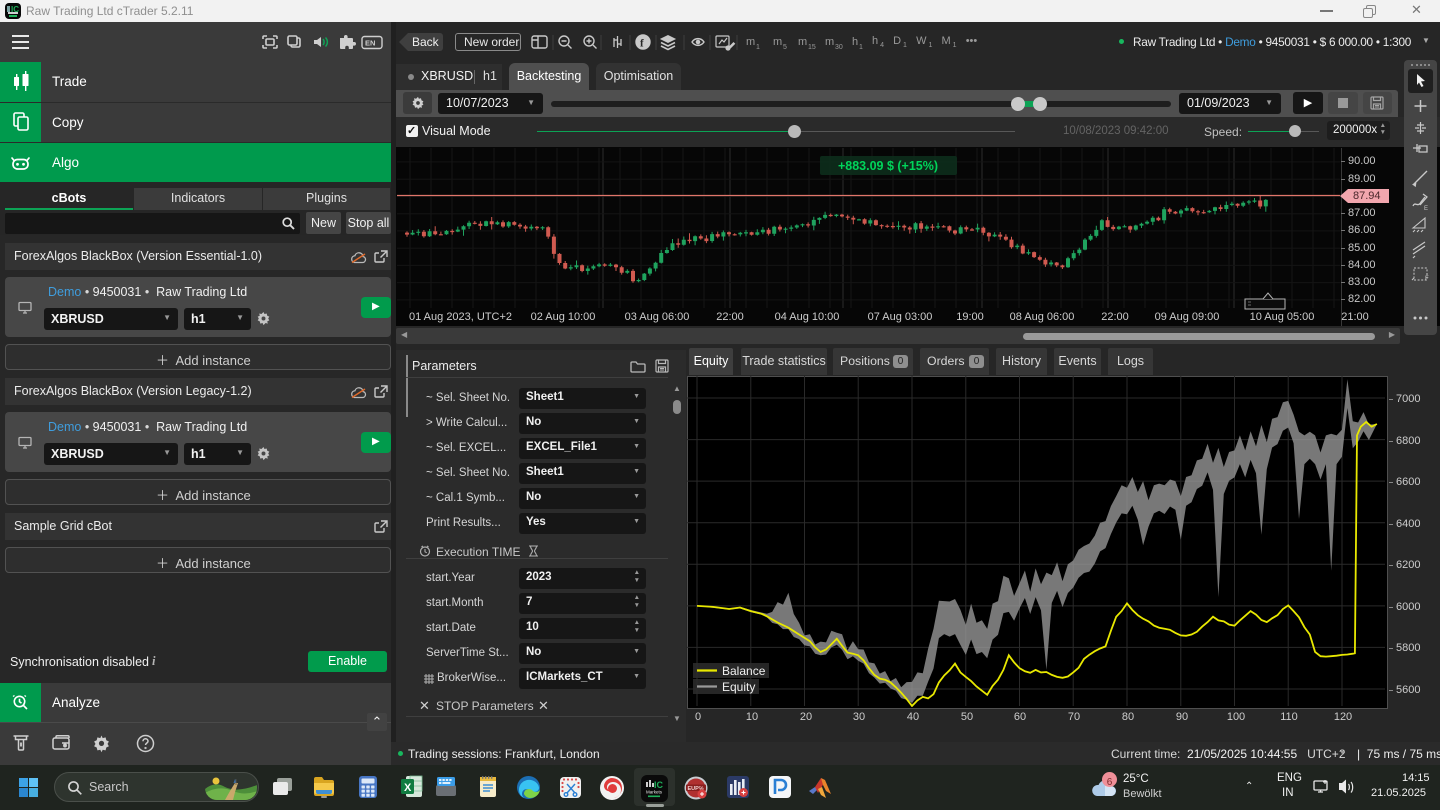 The height and width of the screenshot is (810, 1440). I want to click on svg-text: +883.09 $ (+15%), so click(888, 166).